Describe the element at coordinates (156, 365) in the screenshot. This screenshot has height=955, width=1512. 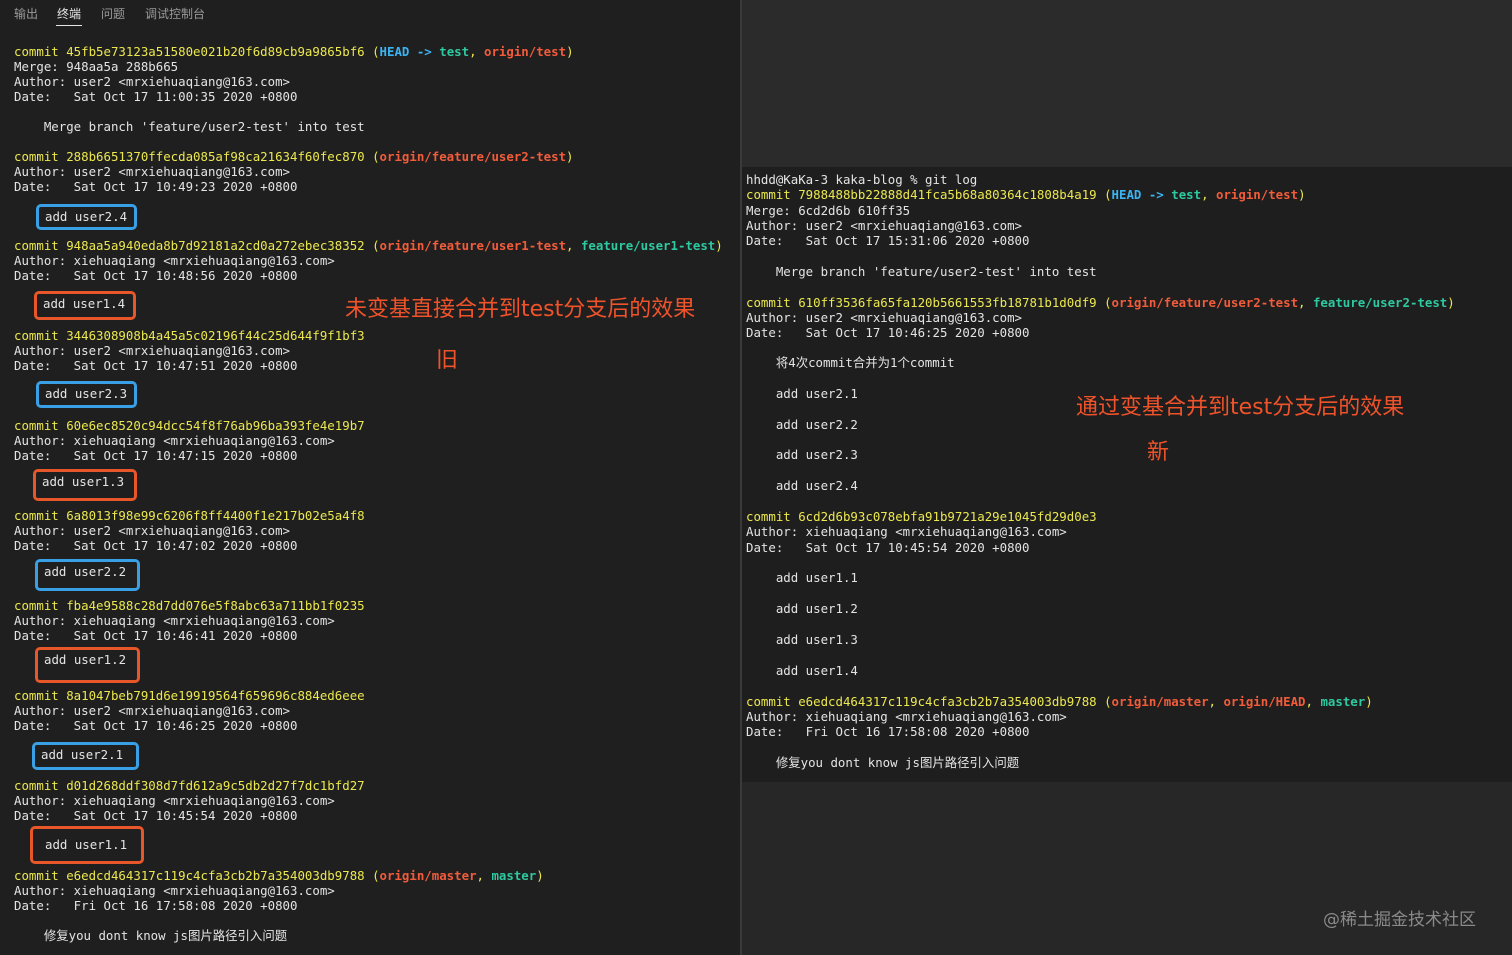
I see `date-line: Date: Sat Oct 17 10:47:51 2020 +0800` at that location.